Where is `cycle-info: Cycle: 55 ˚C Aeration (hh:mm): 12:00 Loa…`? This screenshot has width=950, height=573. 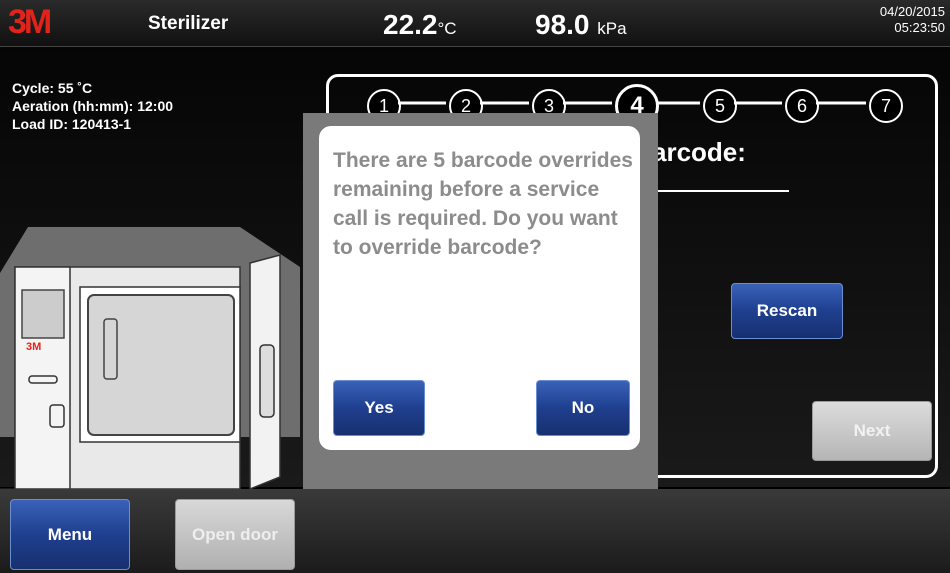 cycle-info: Cycle: 55 ˚C Aeration (hh:mm): 12:00 Loa… is located at coordinates (92, 106).